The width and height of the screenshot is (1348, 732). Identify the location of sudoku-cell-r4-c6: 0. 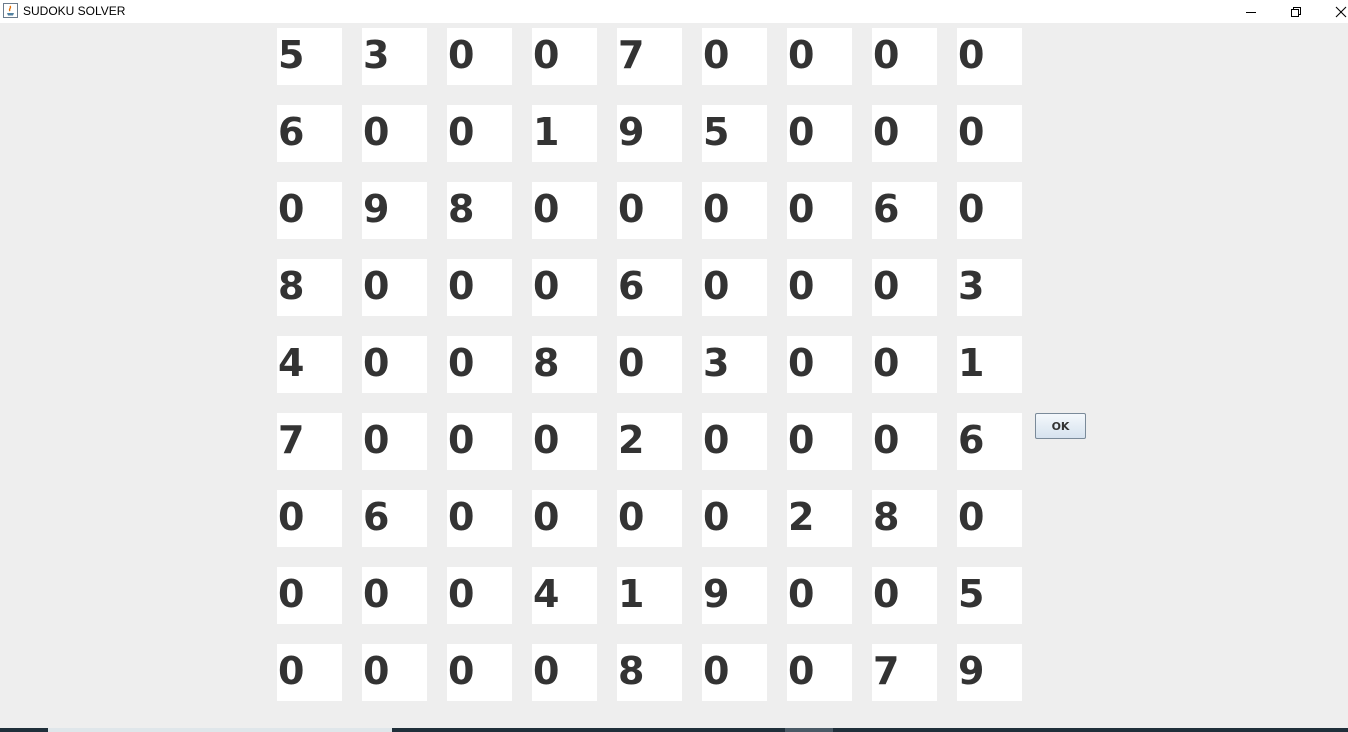
(734, 287).